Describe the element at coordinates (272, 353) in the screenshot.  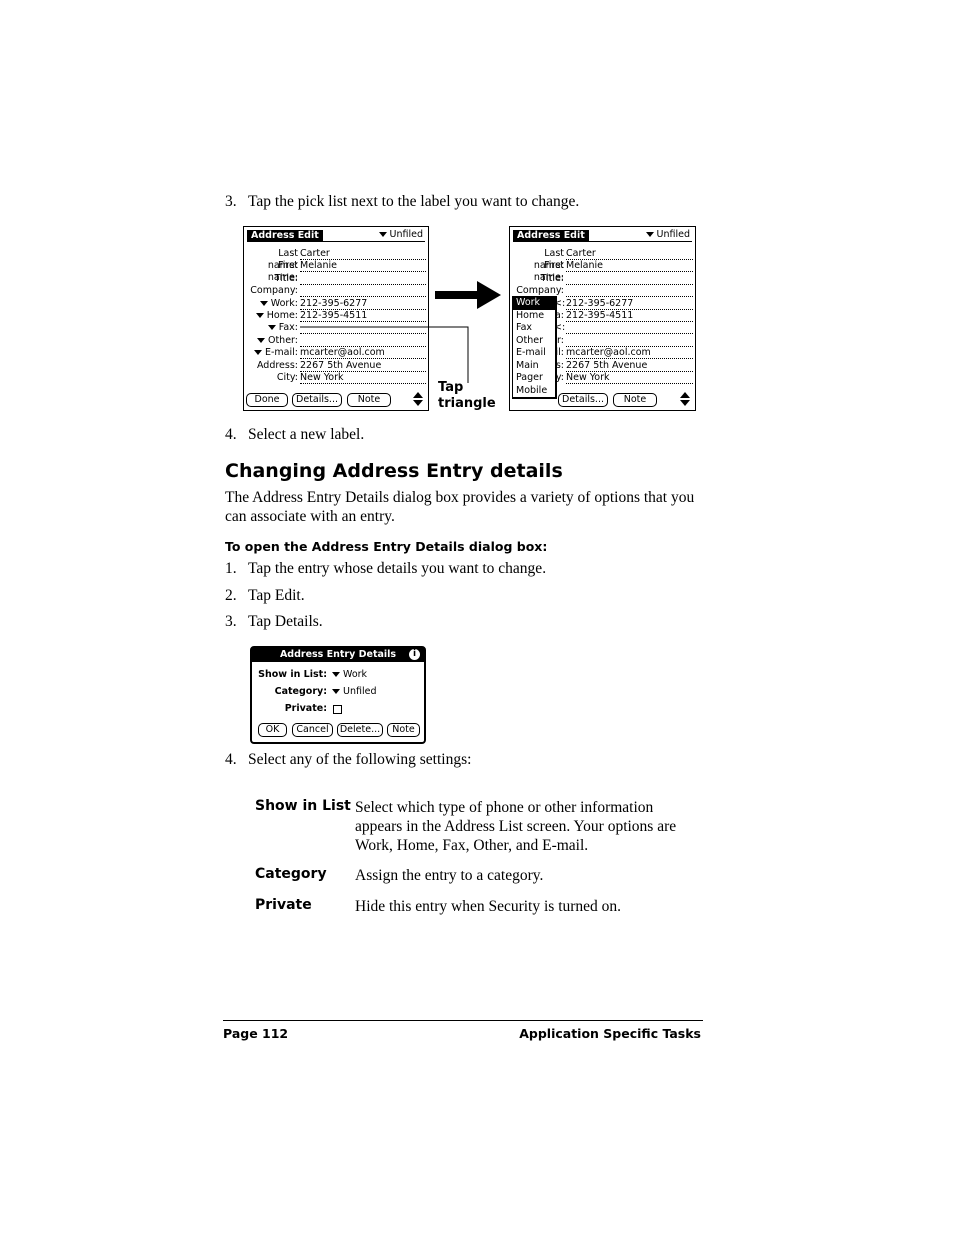
I see `field-label: E-mail:` at that location.